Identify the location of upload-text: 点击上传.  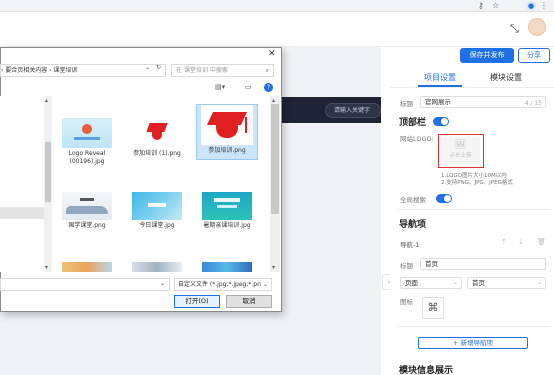
(460, 156).